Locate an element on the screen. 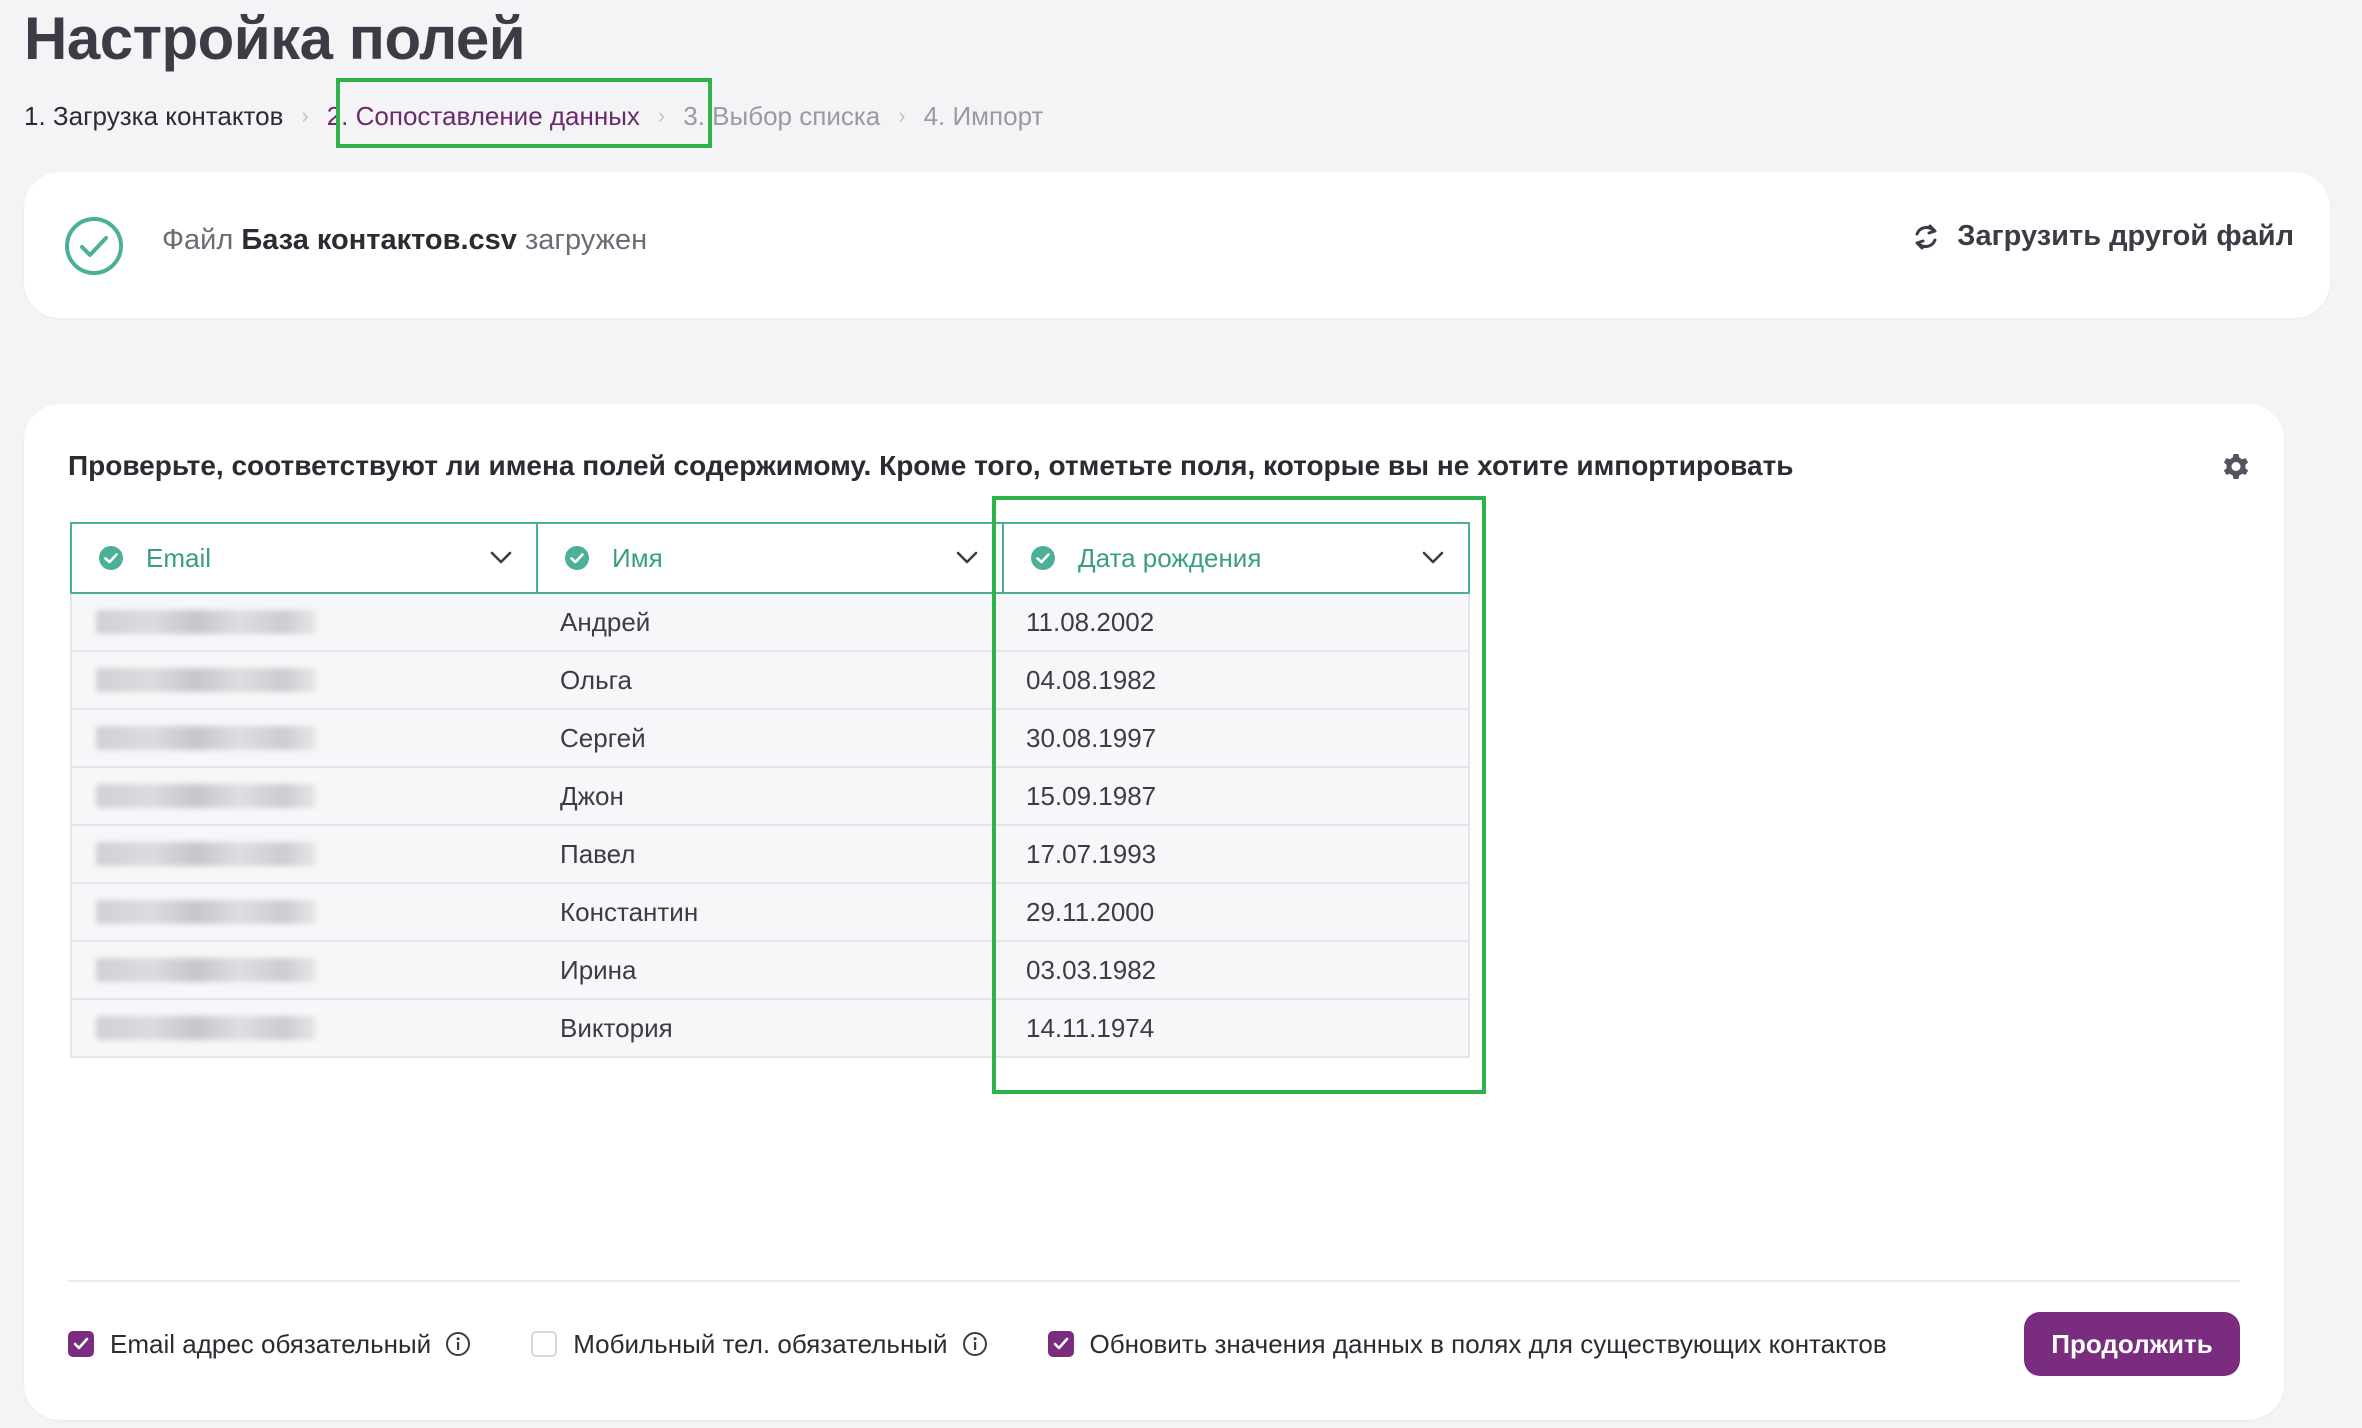 Image resolution: width=2362 pixels, height=1428 pixels. cell-name: Ольга is located at coordinates (770, 681).